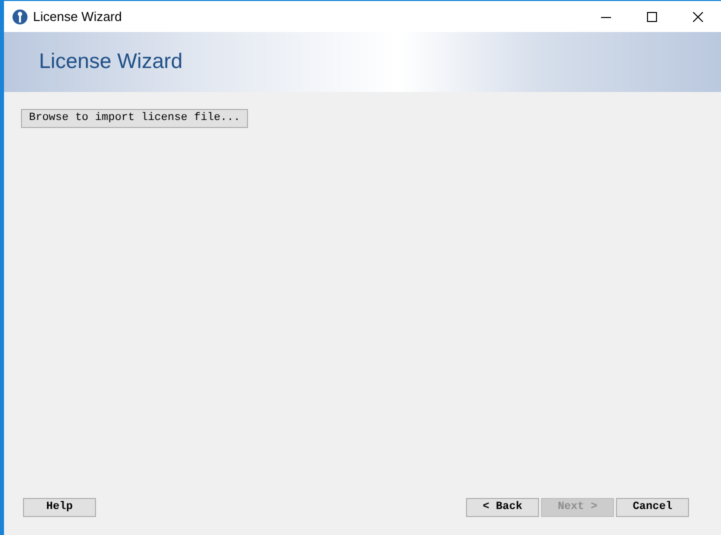 The width and height of the screenshot is (721, 535). Describe the element at coordinates (77, 17) in the screenshot. I see `window-title: License Wizard` at that location.